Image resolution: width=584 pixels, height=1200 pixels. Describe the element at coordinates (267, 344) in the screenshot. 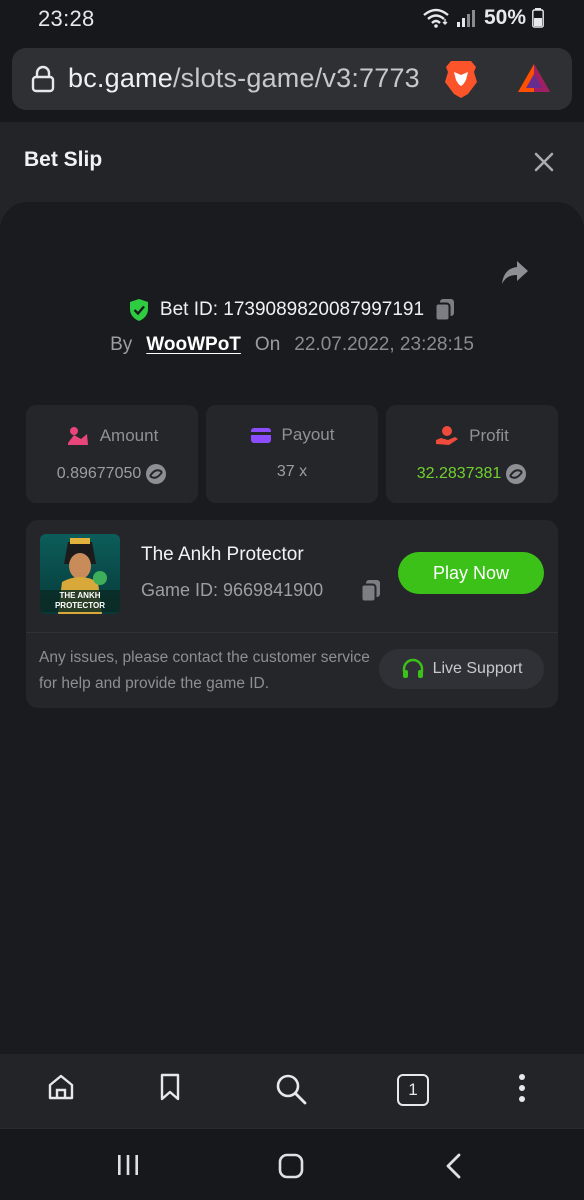

I see `on-label: On` at that location.